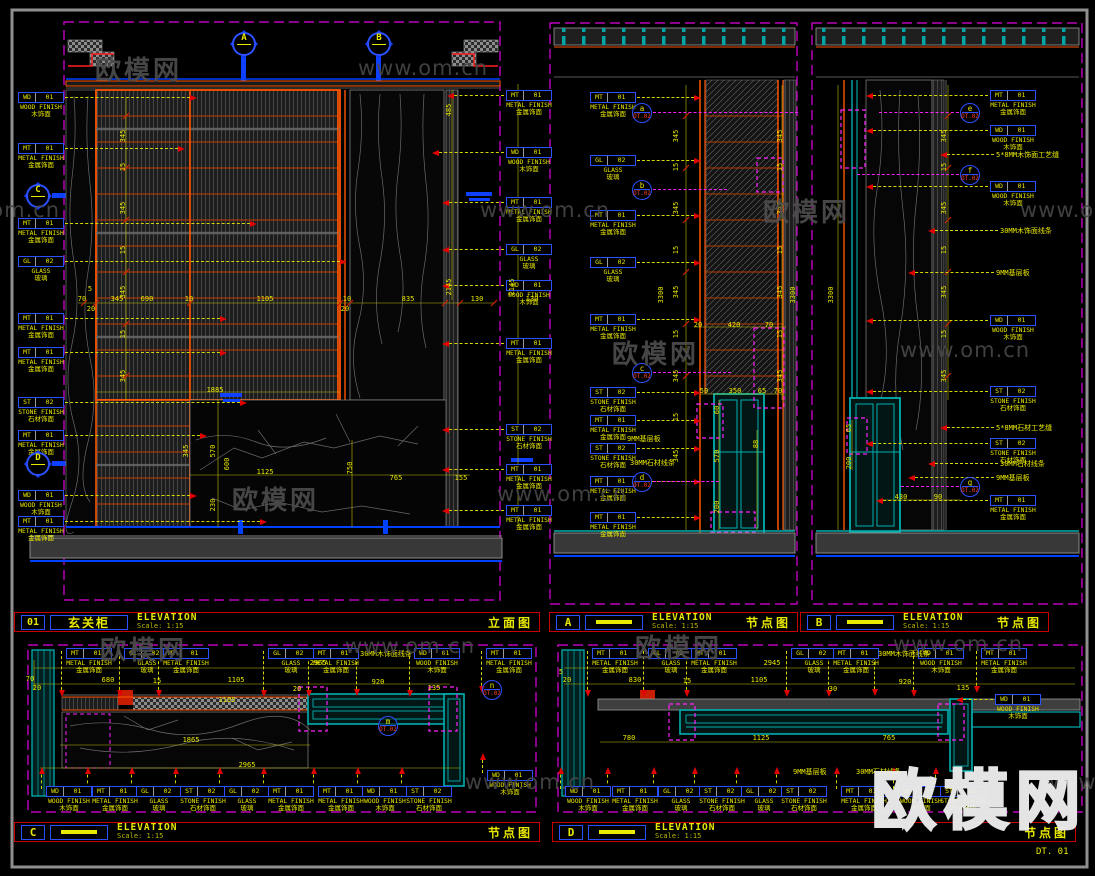 Image resolution: width=1095 pixels, height=876 pixels. What do you see at coordinates (244, 44) in the screenshot?
I see `section-marker-a: A` at bounding box center [244, 44].